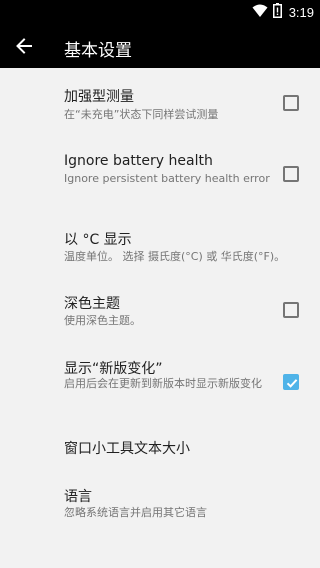 The width and height of the screenshot is (320, 568). Describe the element at coordinates (160, 313) in the screenshot. I see `setting-dark-theme: 深色主题 使用深色主题。` at that location.